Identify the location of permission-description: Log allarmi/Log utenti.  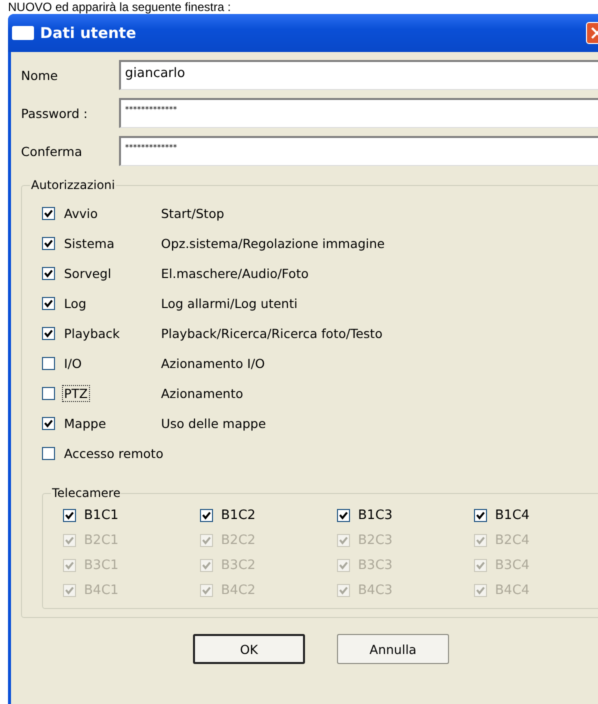
(229, 303).